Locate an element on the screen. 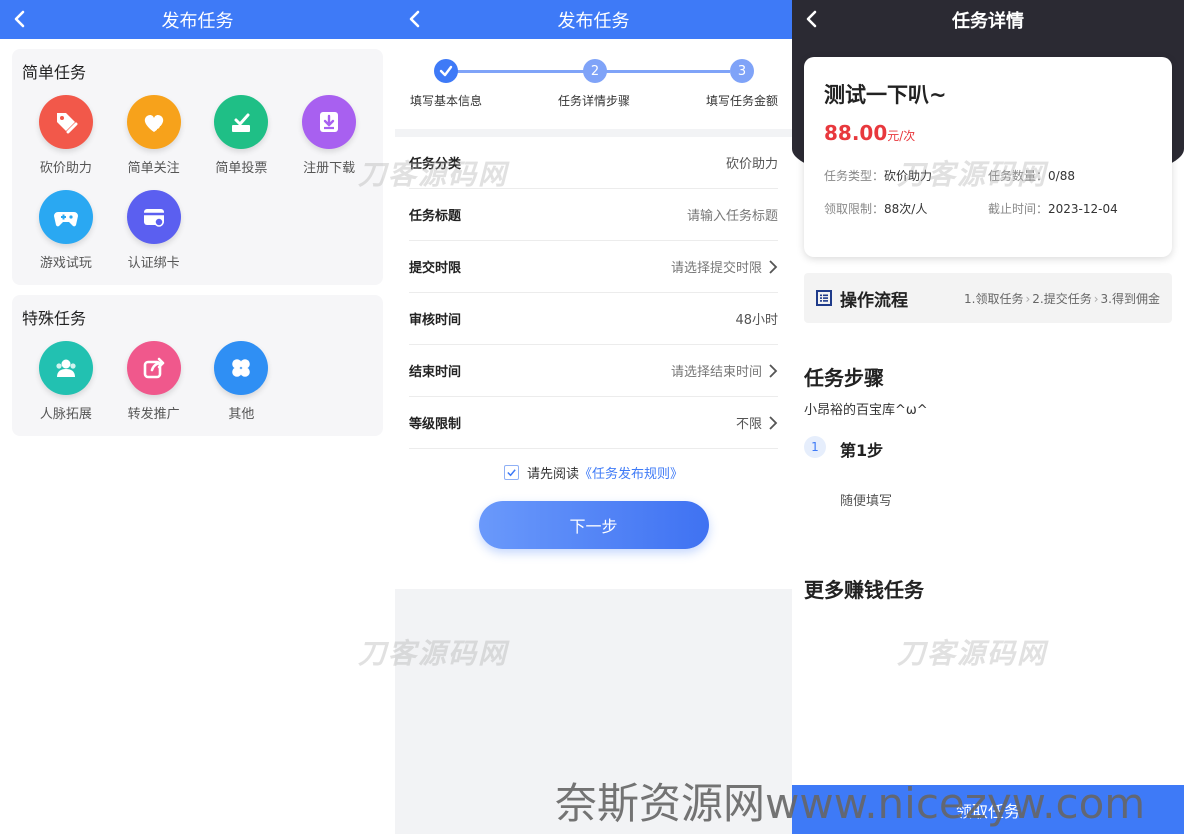 This screenshot has height=834, width=1184. task-type-item: 转发推广 is located at coordinates (154, 381).